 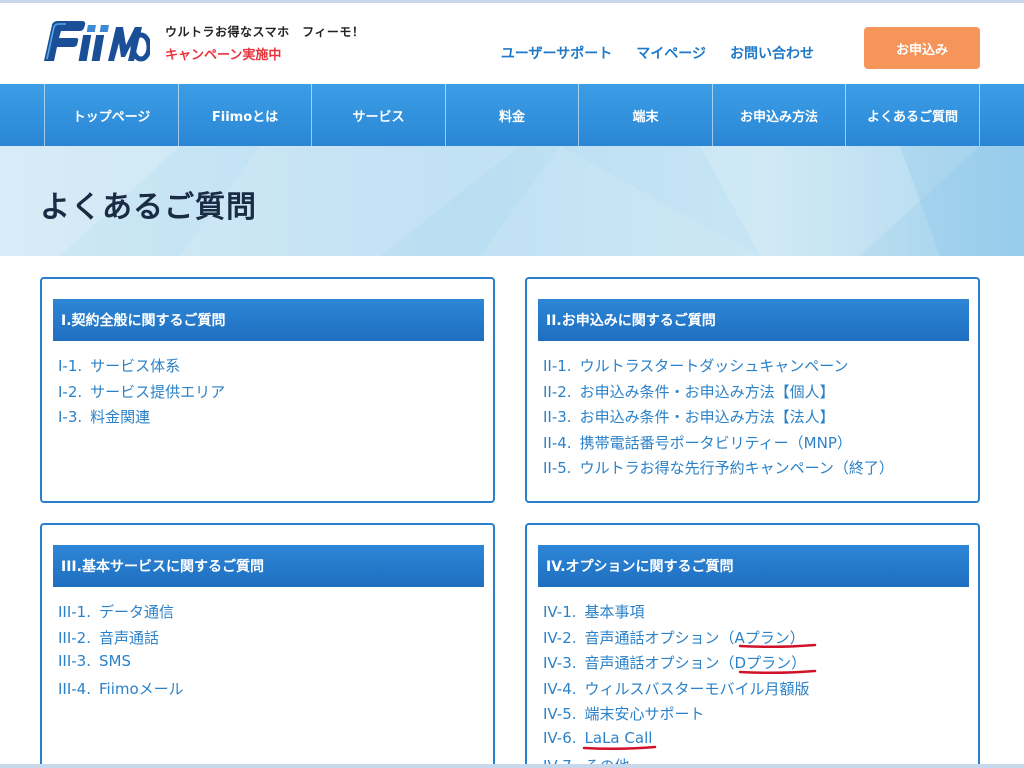 I want to click on global-nav: トップページ Fiimoとは サービス 料金 端末 お申込み方法 よくあるご質問, so click(x=512, y=115).